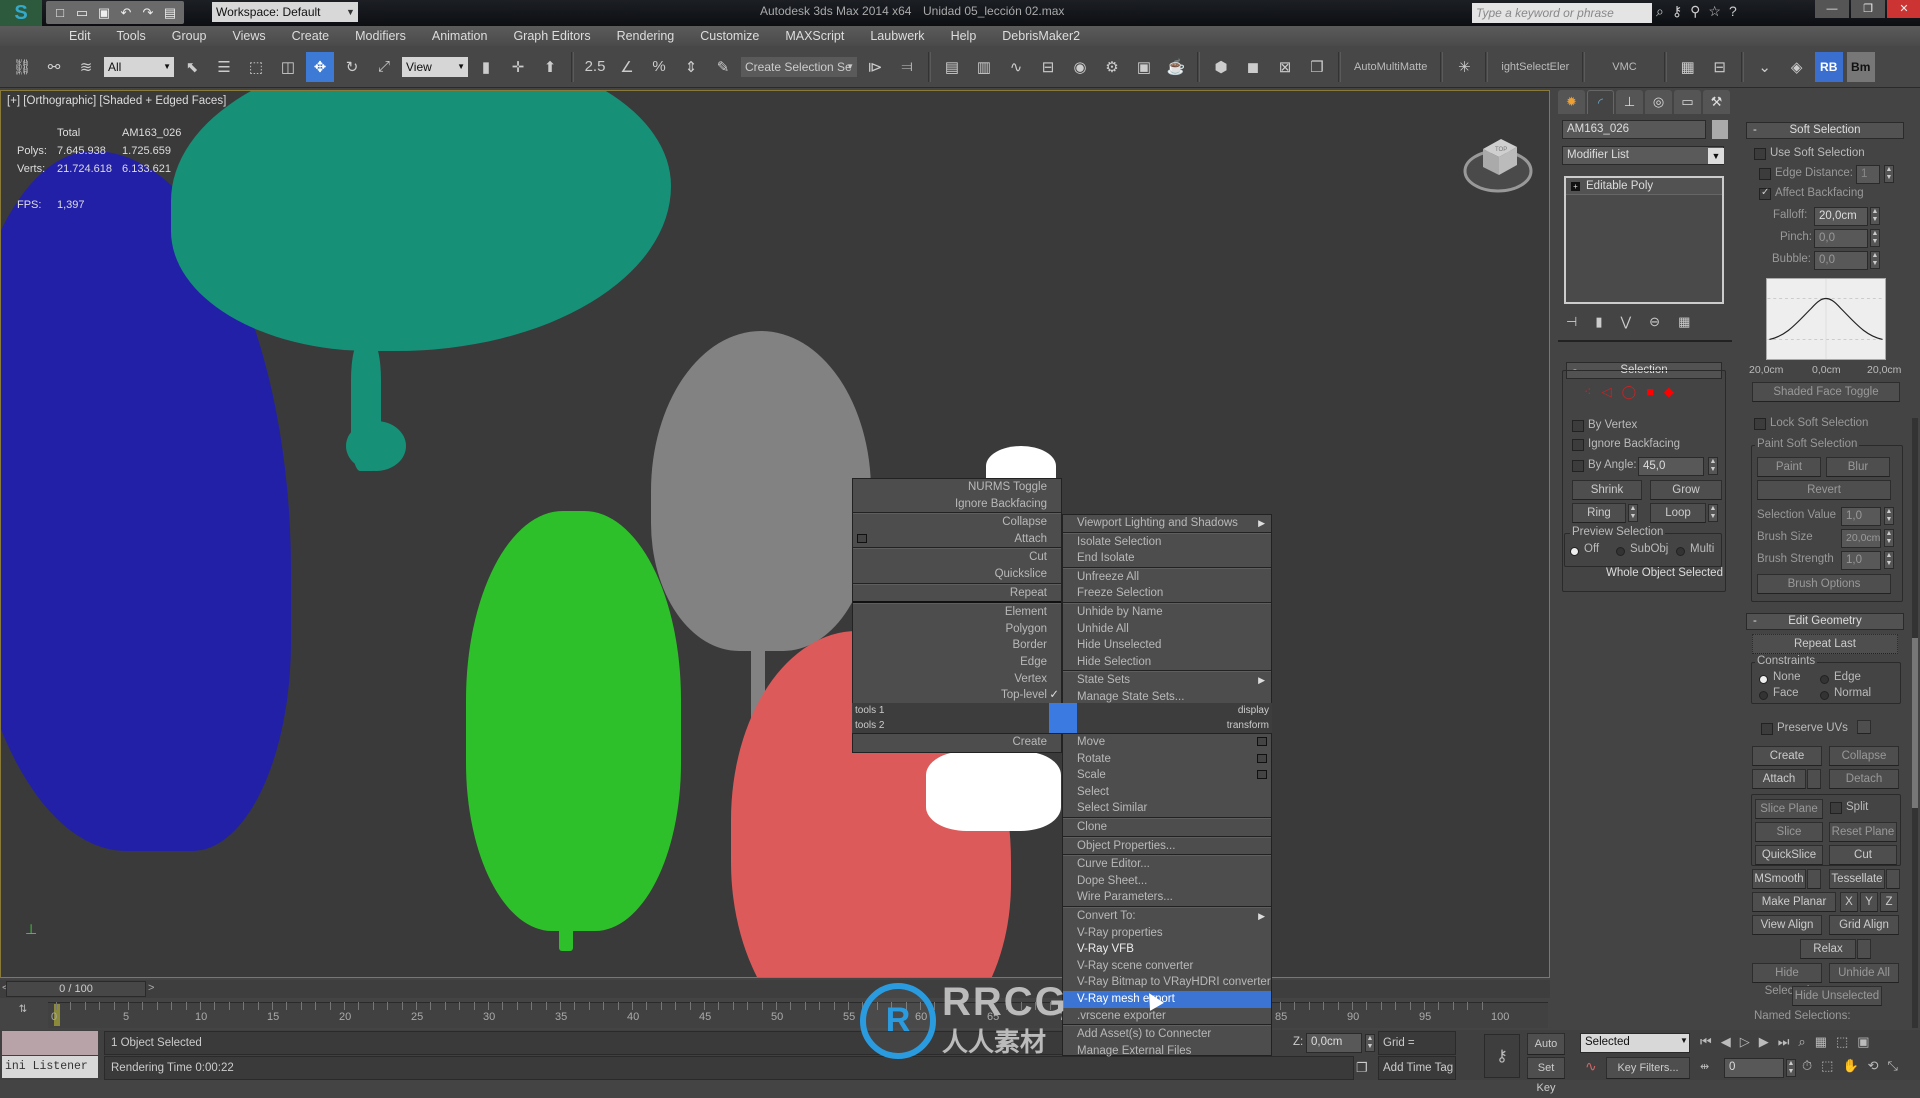  What do you see at coordinates (646, 36) in the screenshot?
I see `menu-rendering: Rendering` at bounding box center [646, 36].